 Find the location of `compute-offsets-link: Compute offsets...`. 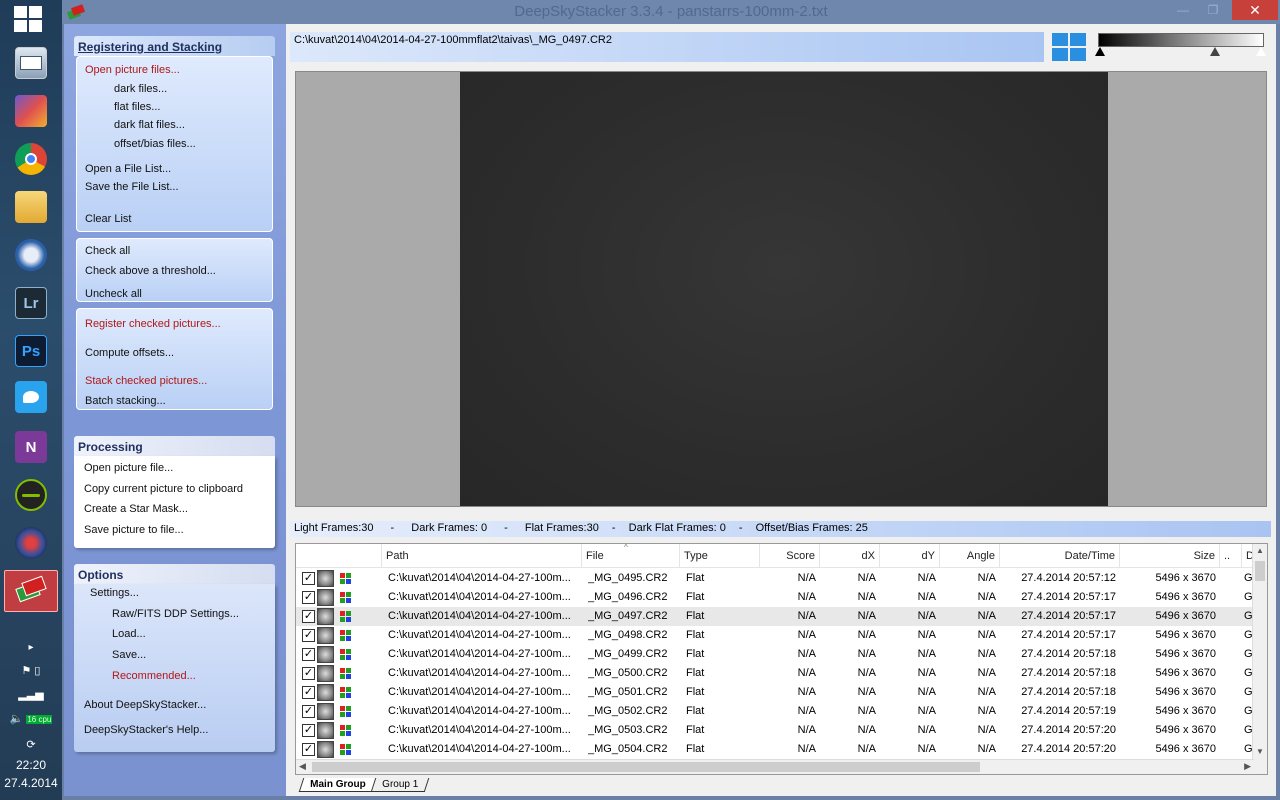

compute-offsets-link: Compute offsets... is located at coordinates (129, 353).